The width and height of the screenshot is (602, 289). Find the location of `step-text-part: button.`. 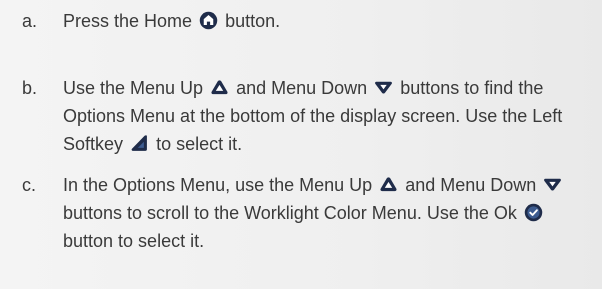

step-text-part: button. is located at coordinates (253, 21).